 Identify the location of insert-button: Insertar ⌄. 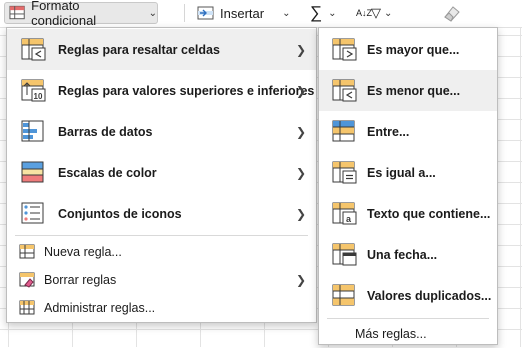
(244, 13).